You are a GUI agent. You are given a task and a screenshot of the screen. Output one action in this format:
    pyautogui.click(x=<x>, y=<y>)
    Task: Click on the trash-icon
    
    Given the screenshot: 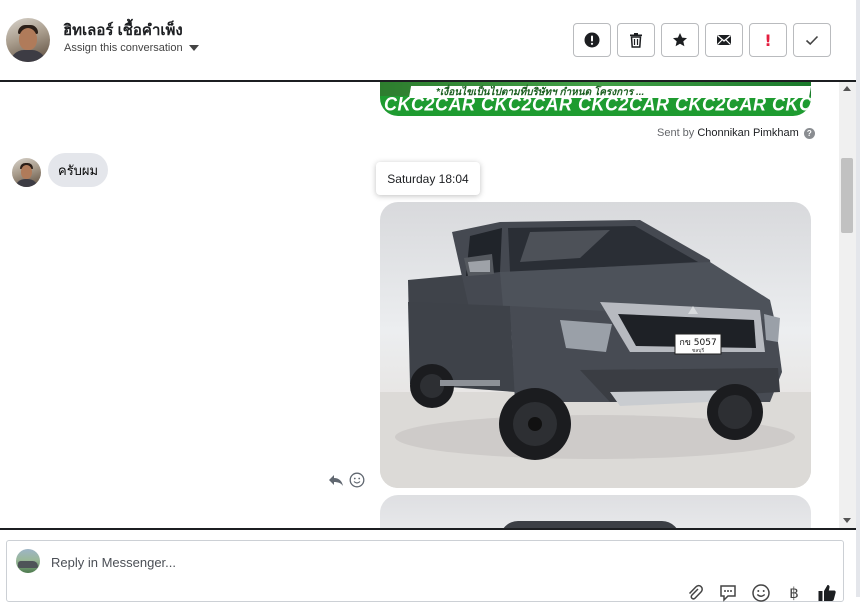 What is the action you would take?
    pyautogui.click(x=636, y=40)
    